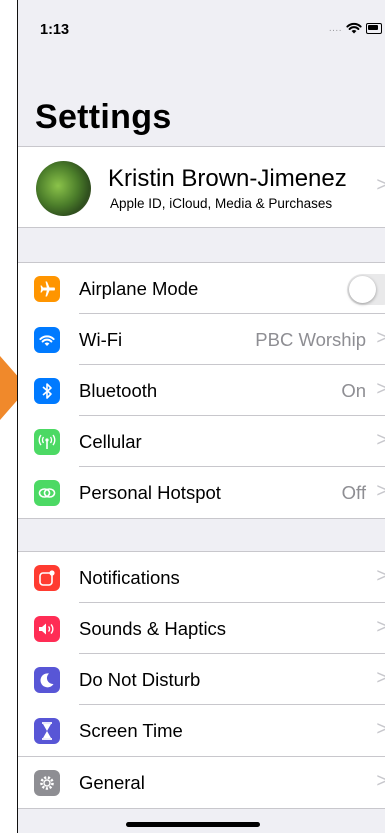 This screenshot has width=385, height=833. What do you see at coordinates (47, 493) in the screenshot?
I see `hotspot-icon` at bounding box center [47, 493].